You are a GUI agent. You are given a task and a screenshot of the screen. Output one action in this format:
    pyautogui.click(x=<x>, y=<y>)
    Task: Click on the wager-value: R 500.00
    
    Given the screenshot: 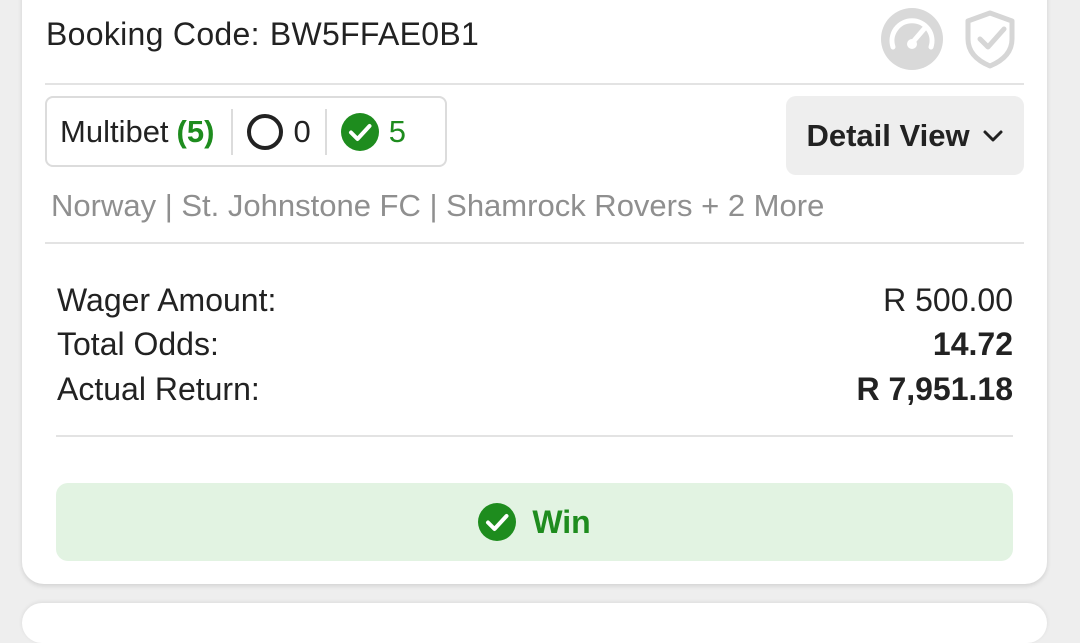 What is the action you would take?
    pyautogui.click(x=948, y=300)
    